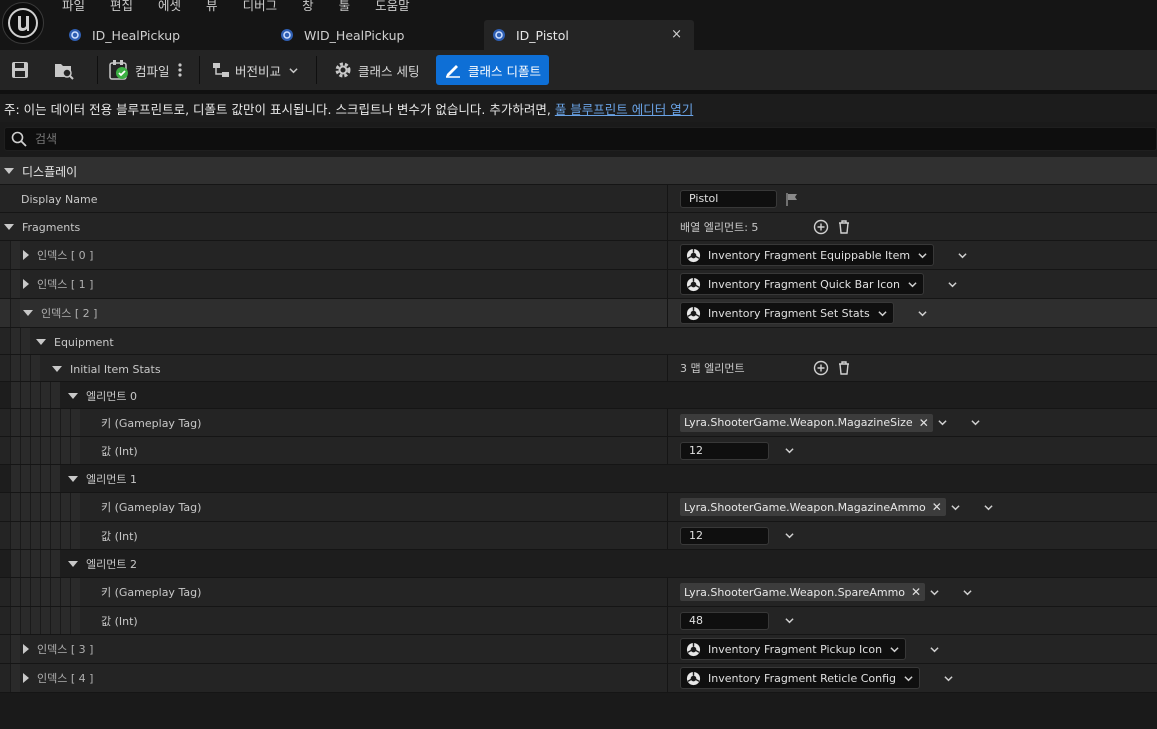  What do you see at coordinates (287, 35) in the screenshot?
I see `blueprint-asset-icon` at bounding box center [287, 35].